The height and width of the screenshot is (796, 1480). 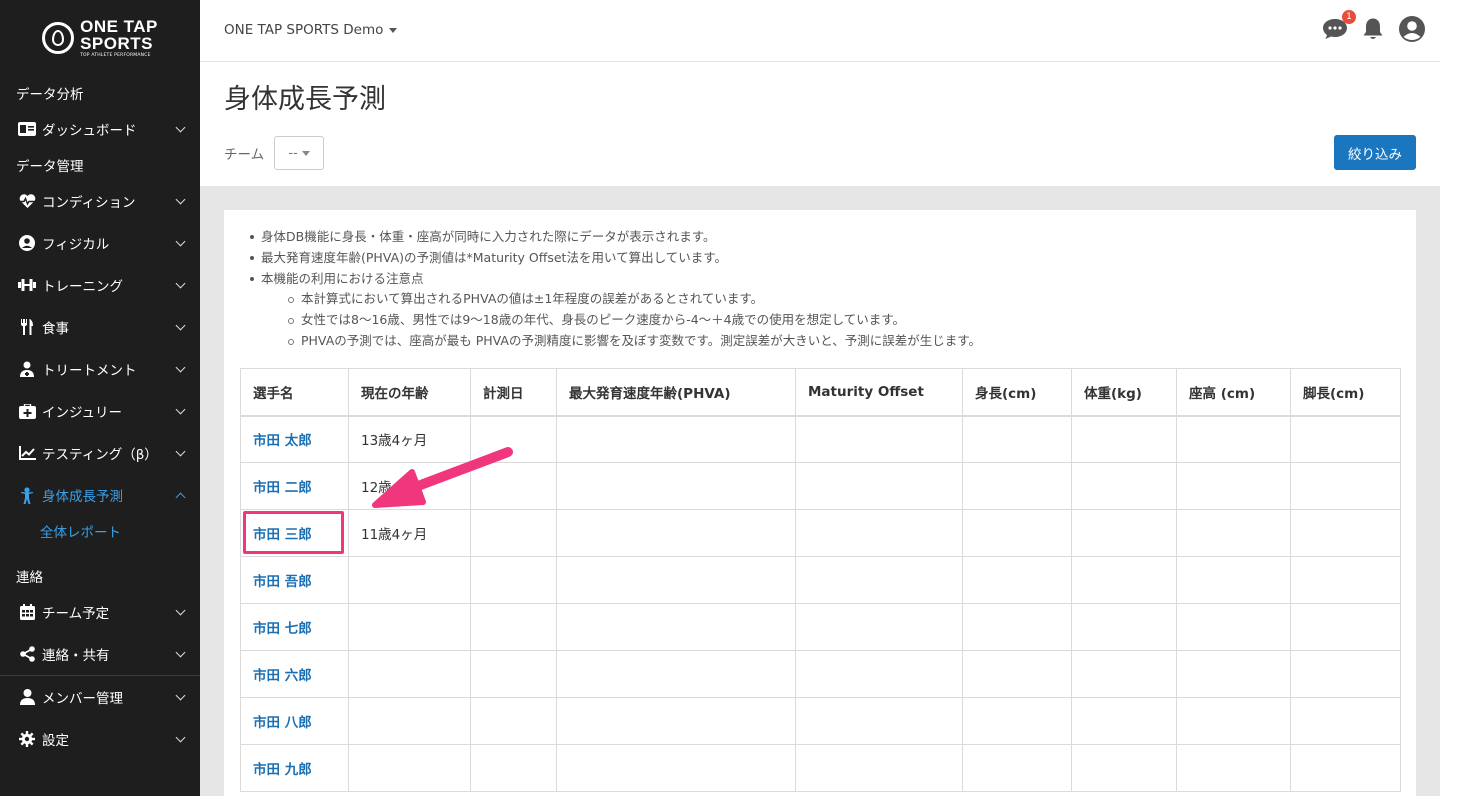 What do you see at coordinates (100, 531) in the screenshot?
I see `sidebar-subitem-overall-report: 全体レポート` at bounding box center [100, 531].